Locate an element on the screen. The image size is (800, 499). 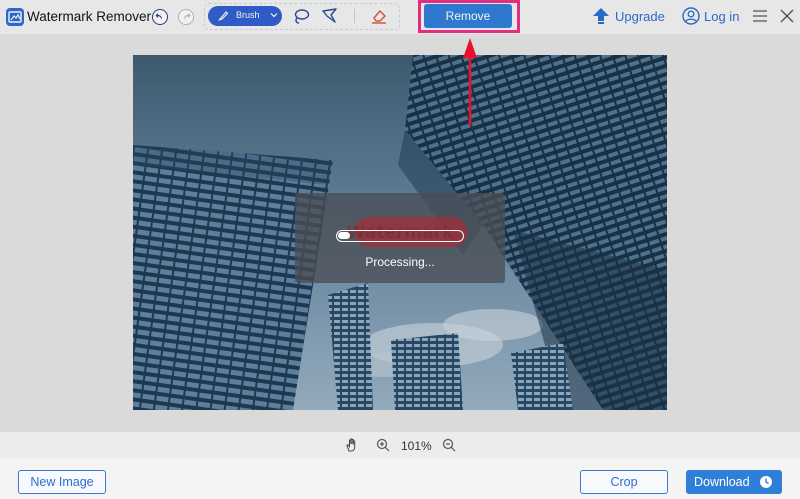
progress-bar-fill is located at coordinates (344, 235).